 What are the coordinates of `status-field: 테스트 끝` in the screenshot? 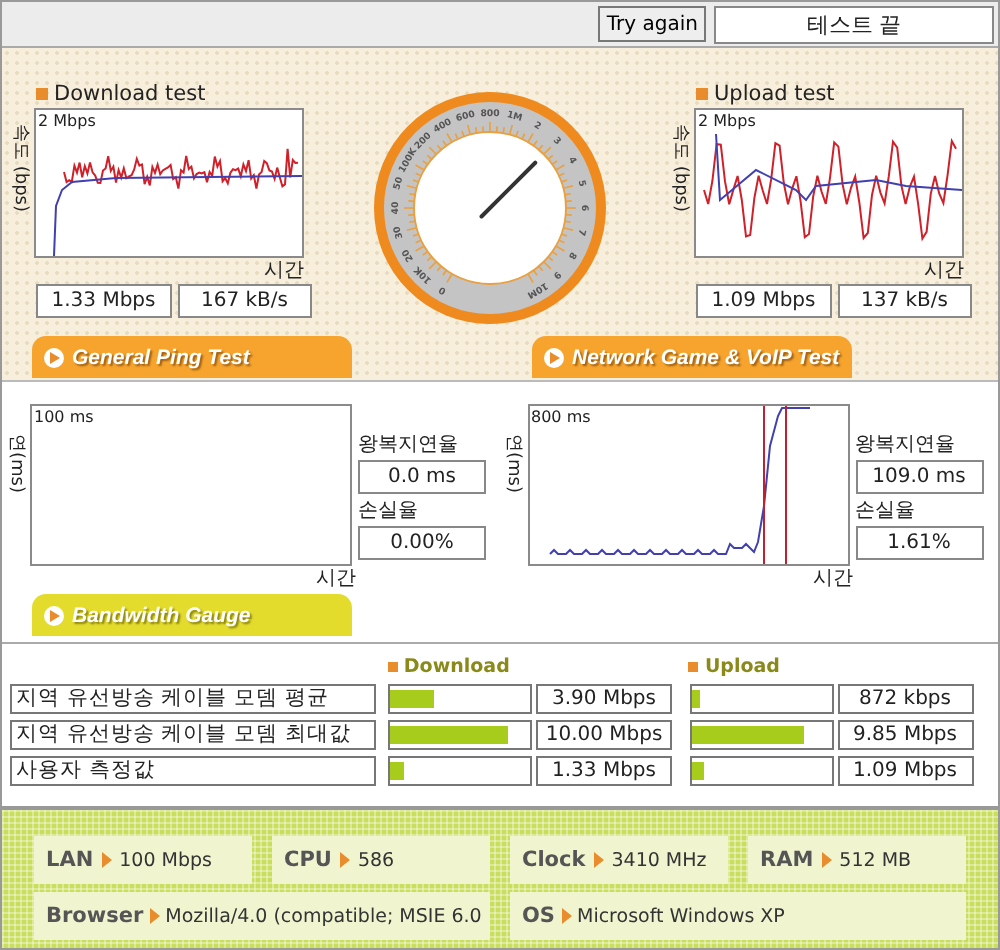 It's located at (854, 24).